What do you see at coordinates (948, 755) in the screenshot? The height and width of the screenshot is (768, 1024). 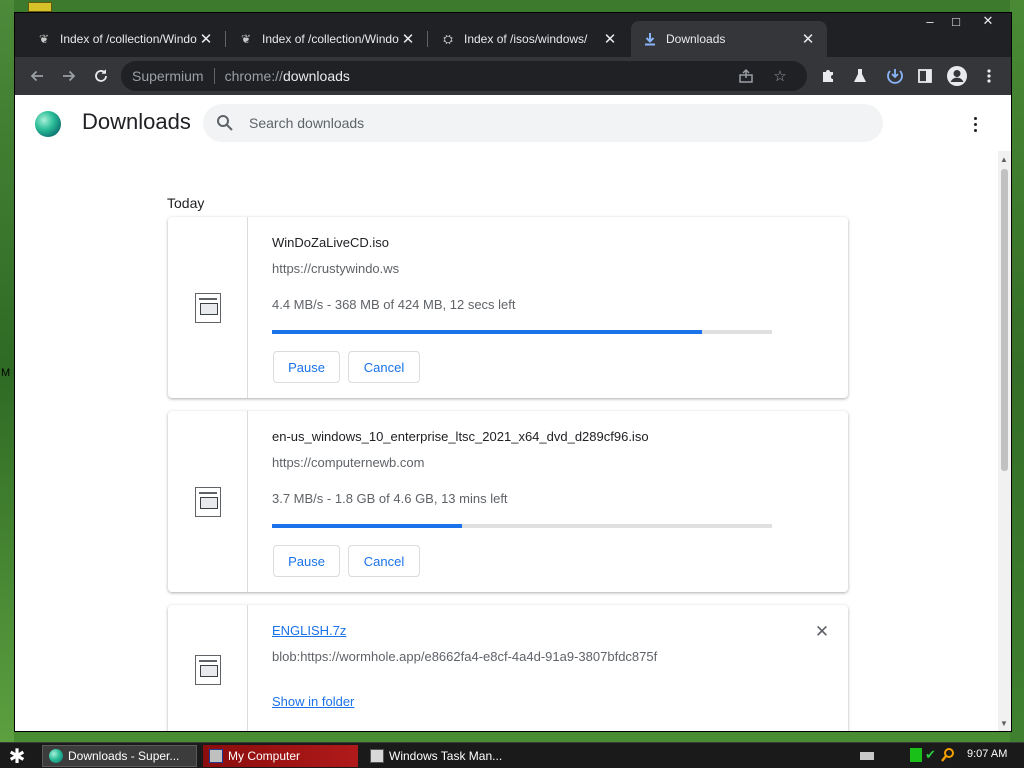 I see `search-tray-icon` at bounding box center [948, 755].